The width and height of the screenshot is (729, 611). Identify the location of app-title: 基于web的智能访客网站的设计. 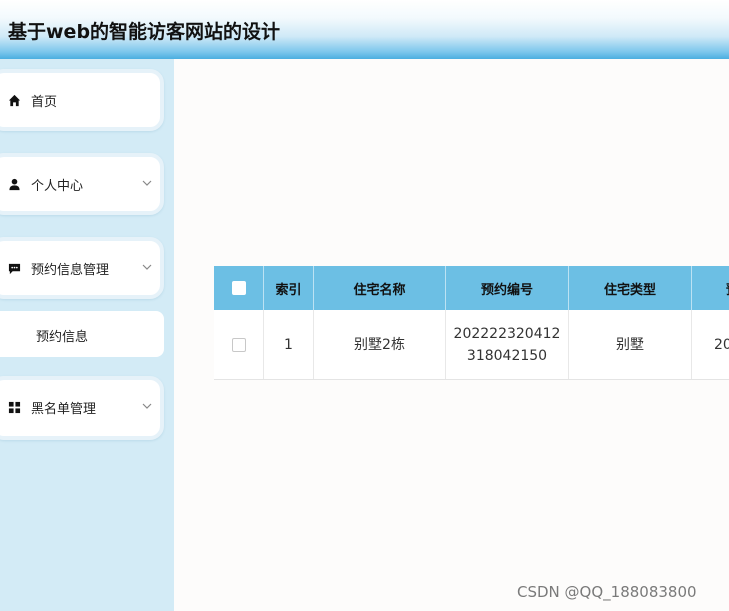
(144, 32).